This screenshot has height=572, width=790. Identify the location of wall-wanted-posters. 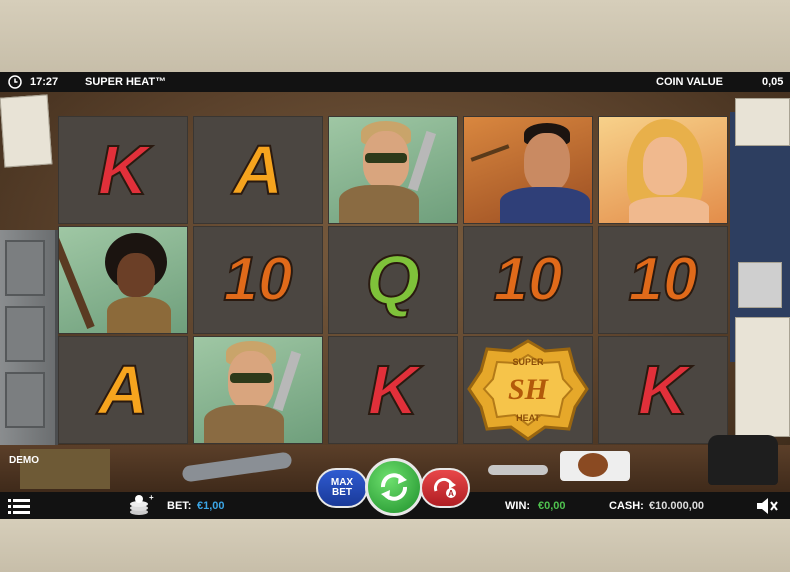
(762, 377).